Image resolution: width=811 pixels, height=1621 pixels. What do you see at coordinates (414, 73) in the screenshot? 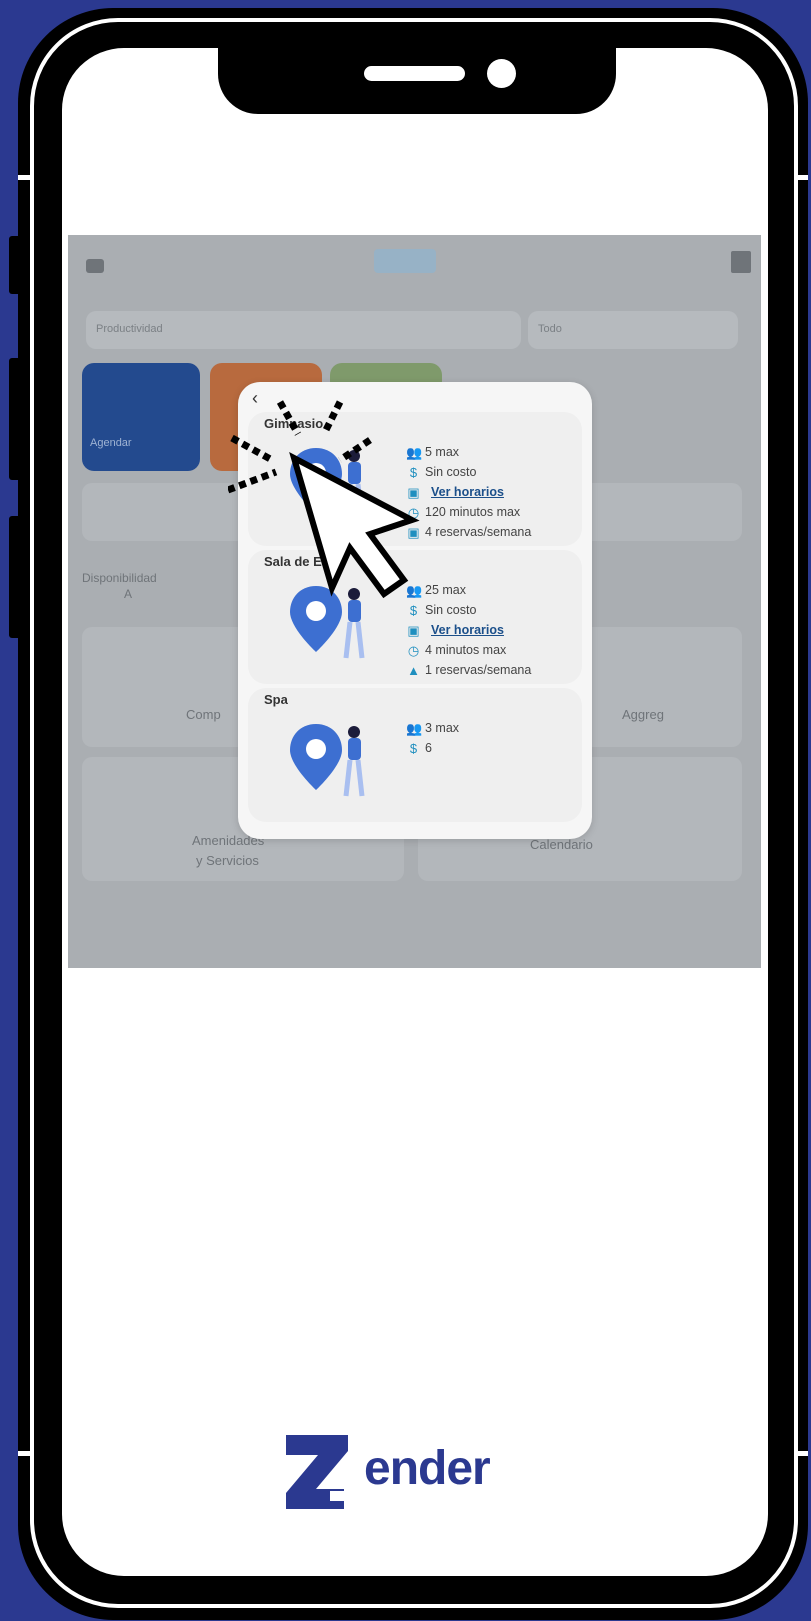
I see `speaker-grill` at bounding box center [414, 73].